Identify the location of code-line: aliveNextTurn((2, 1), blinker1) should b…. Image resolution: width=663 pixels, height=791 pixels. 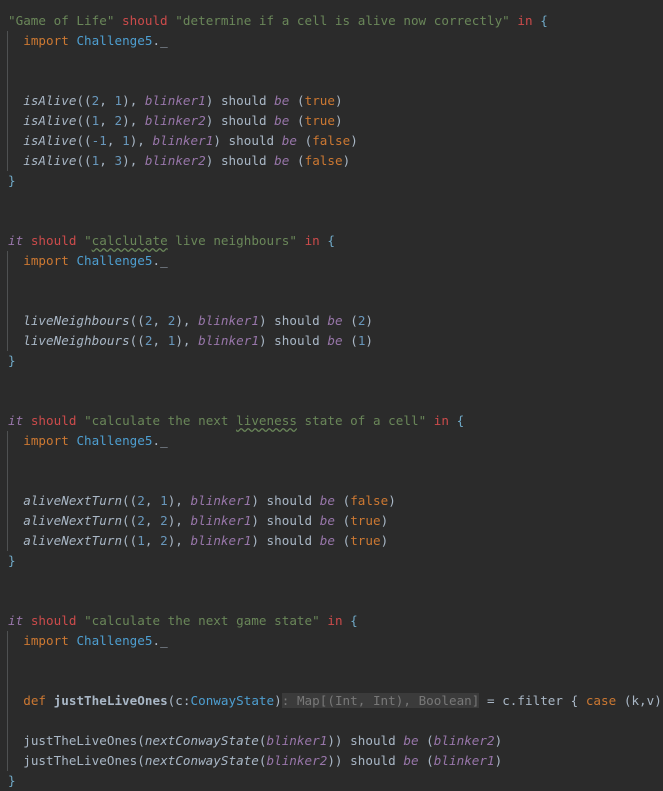
(331, 501).